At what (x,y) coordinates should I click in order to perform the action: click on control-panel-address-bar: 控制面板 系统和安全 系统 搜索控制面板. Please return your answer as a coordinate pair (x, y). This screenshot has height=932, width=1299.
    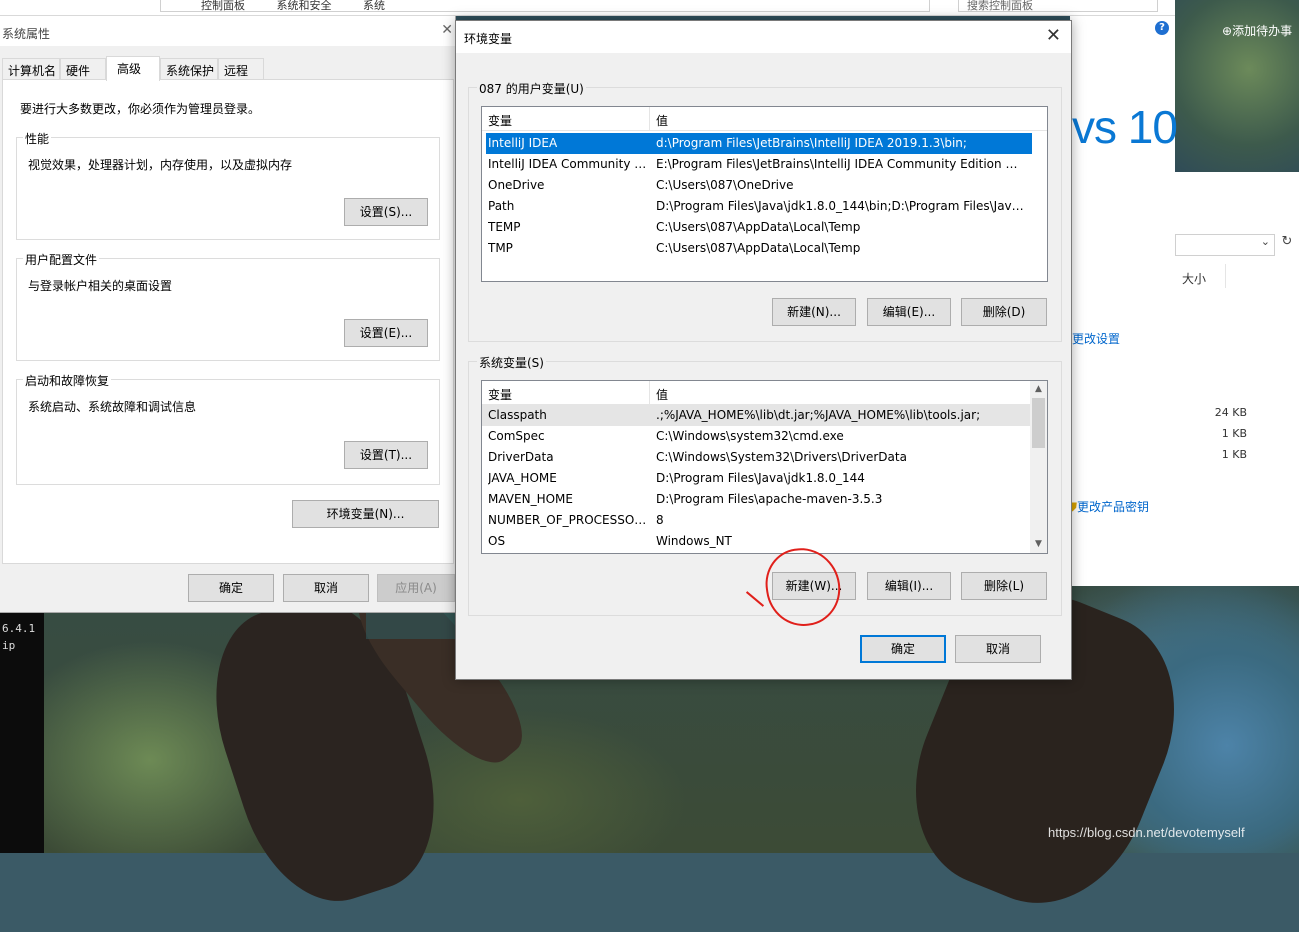
    Looking at the image, I should click on (587, 8).